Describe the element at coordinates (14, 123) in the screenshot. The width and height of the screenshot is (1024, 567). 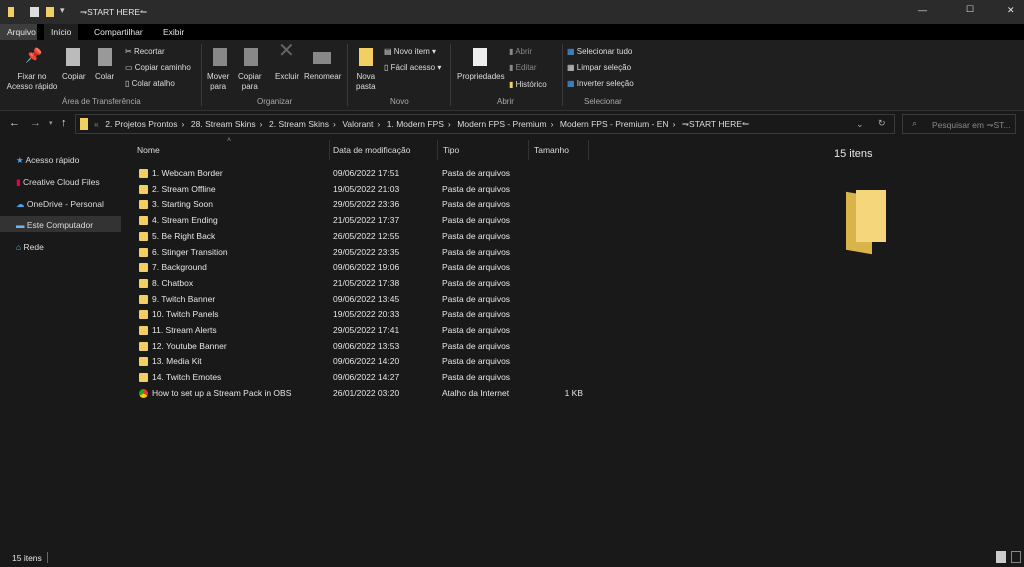
I see `back-button: ←` at that location.